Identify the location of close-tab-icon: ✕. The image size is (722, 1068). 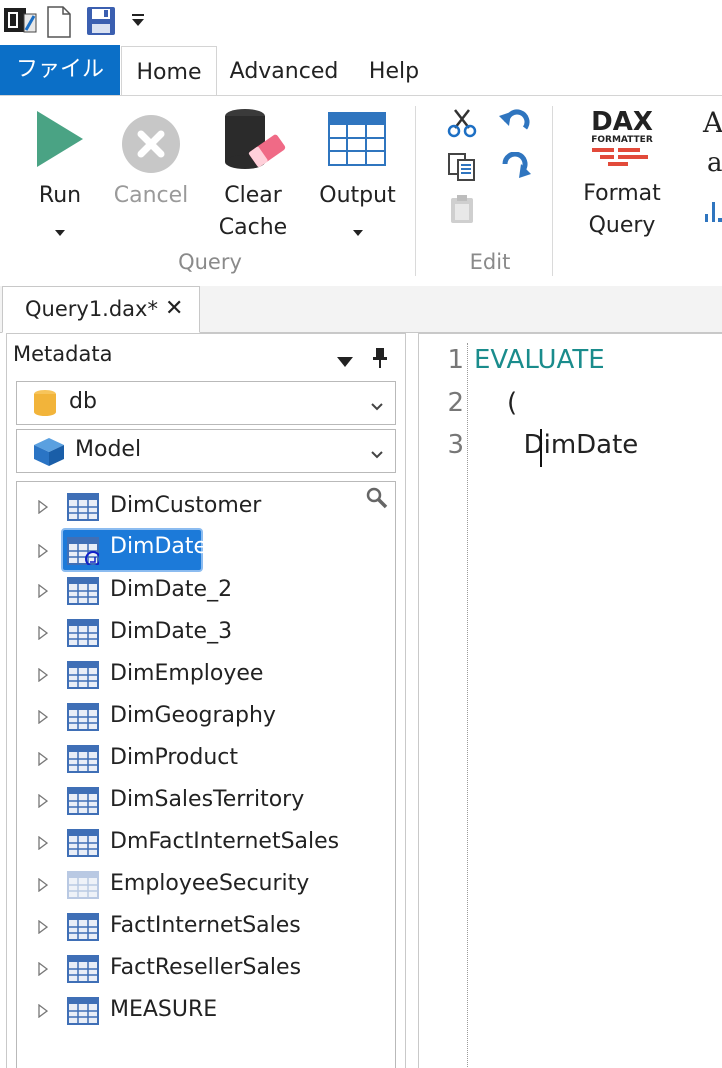
(174, 309).